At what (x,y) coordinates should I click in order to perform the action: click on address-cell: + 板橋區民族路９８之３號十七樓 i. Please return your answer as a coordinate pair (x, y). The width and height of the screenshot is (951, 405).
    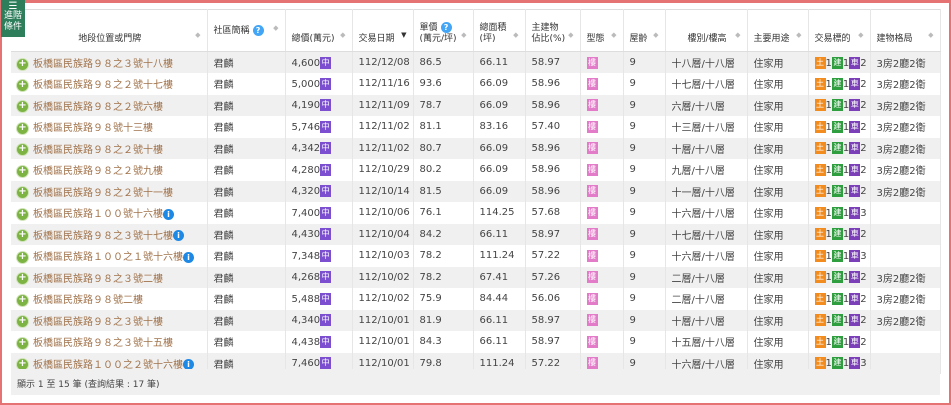
    Looking at the image, I should click on (109, 234).